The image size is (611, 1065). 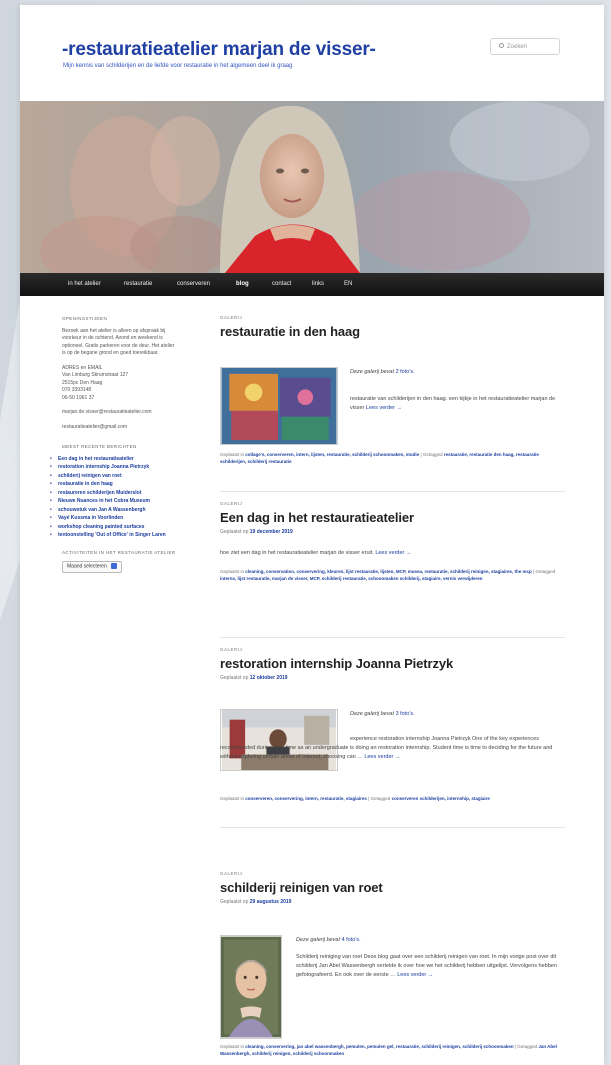 I want to click on gallery-photo-count-link: 4 foto's., so click(x=351, y=940).